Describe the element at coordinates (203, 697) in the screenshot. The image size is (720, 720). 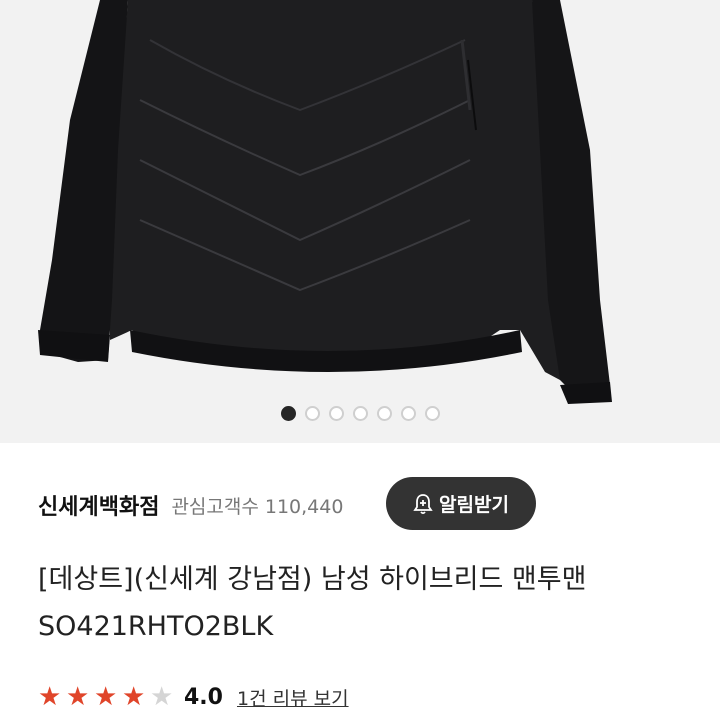
I see `rating-score: 4.0` at that location.